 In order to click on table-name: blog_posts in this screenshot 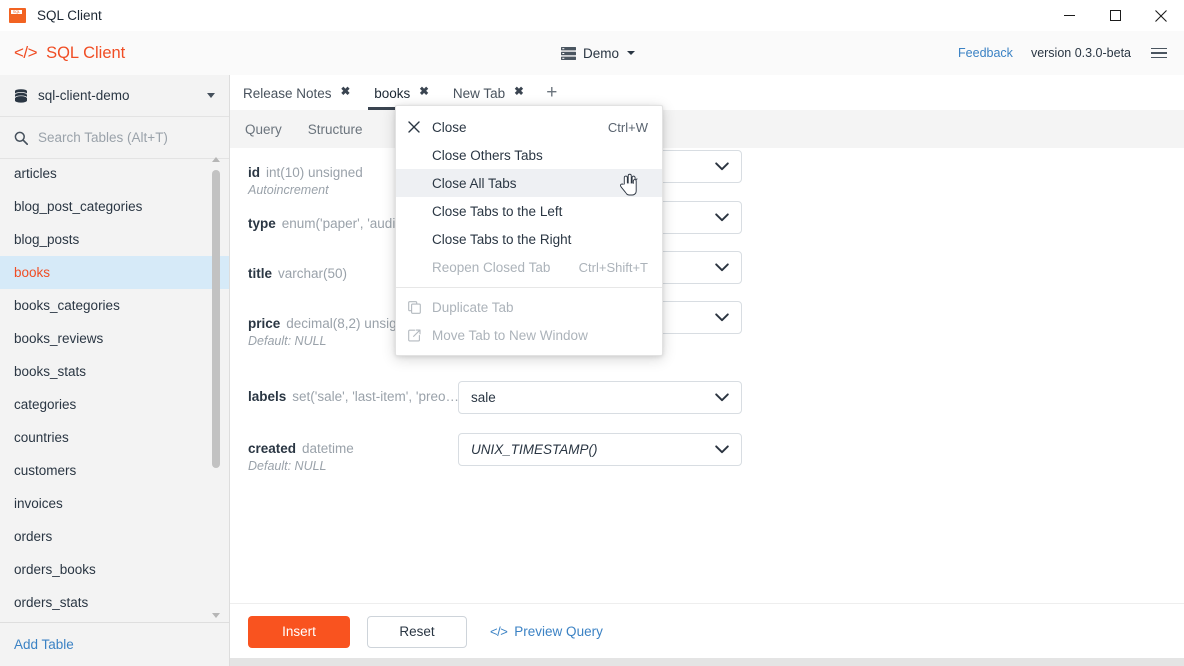, I will do `click(47, 239)`.